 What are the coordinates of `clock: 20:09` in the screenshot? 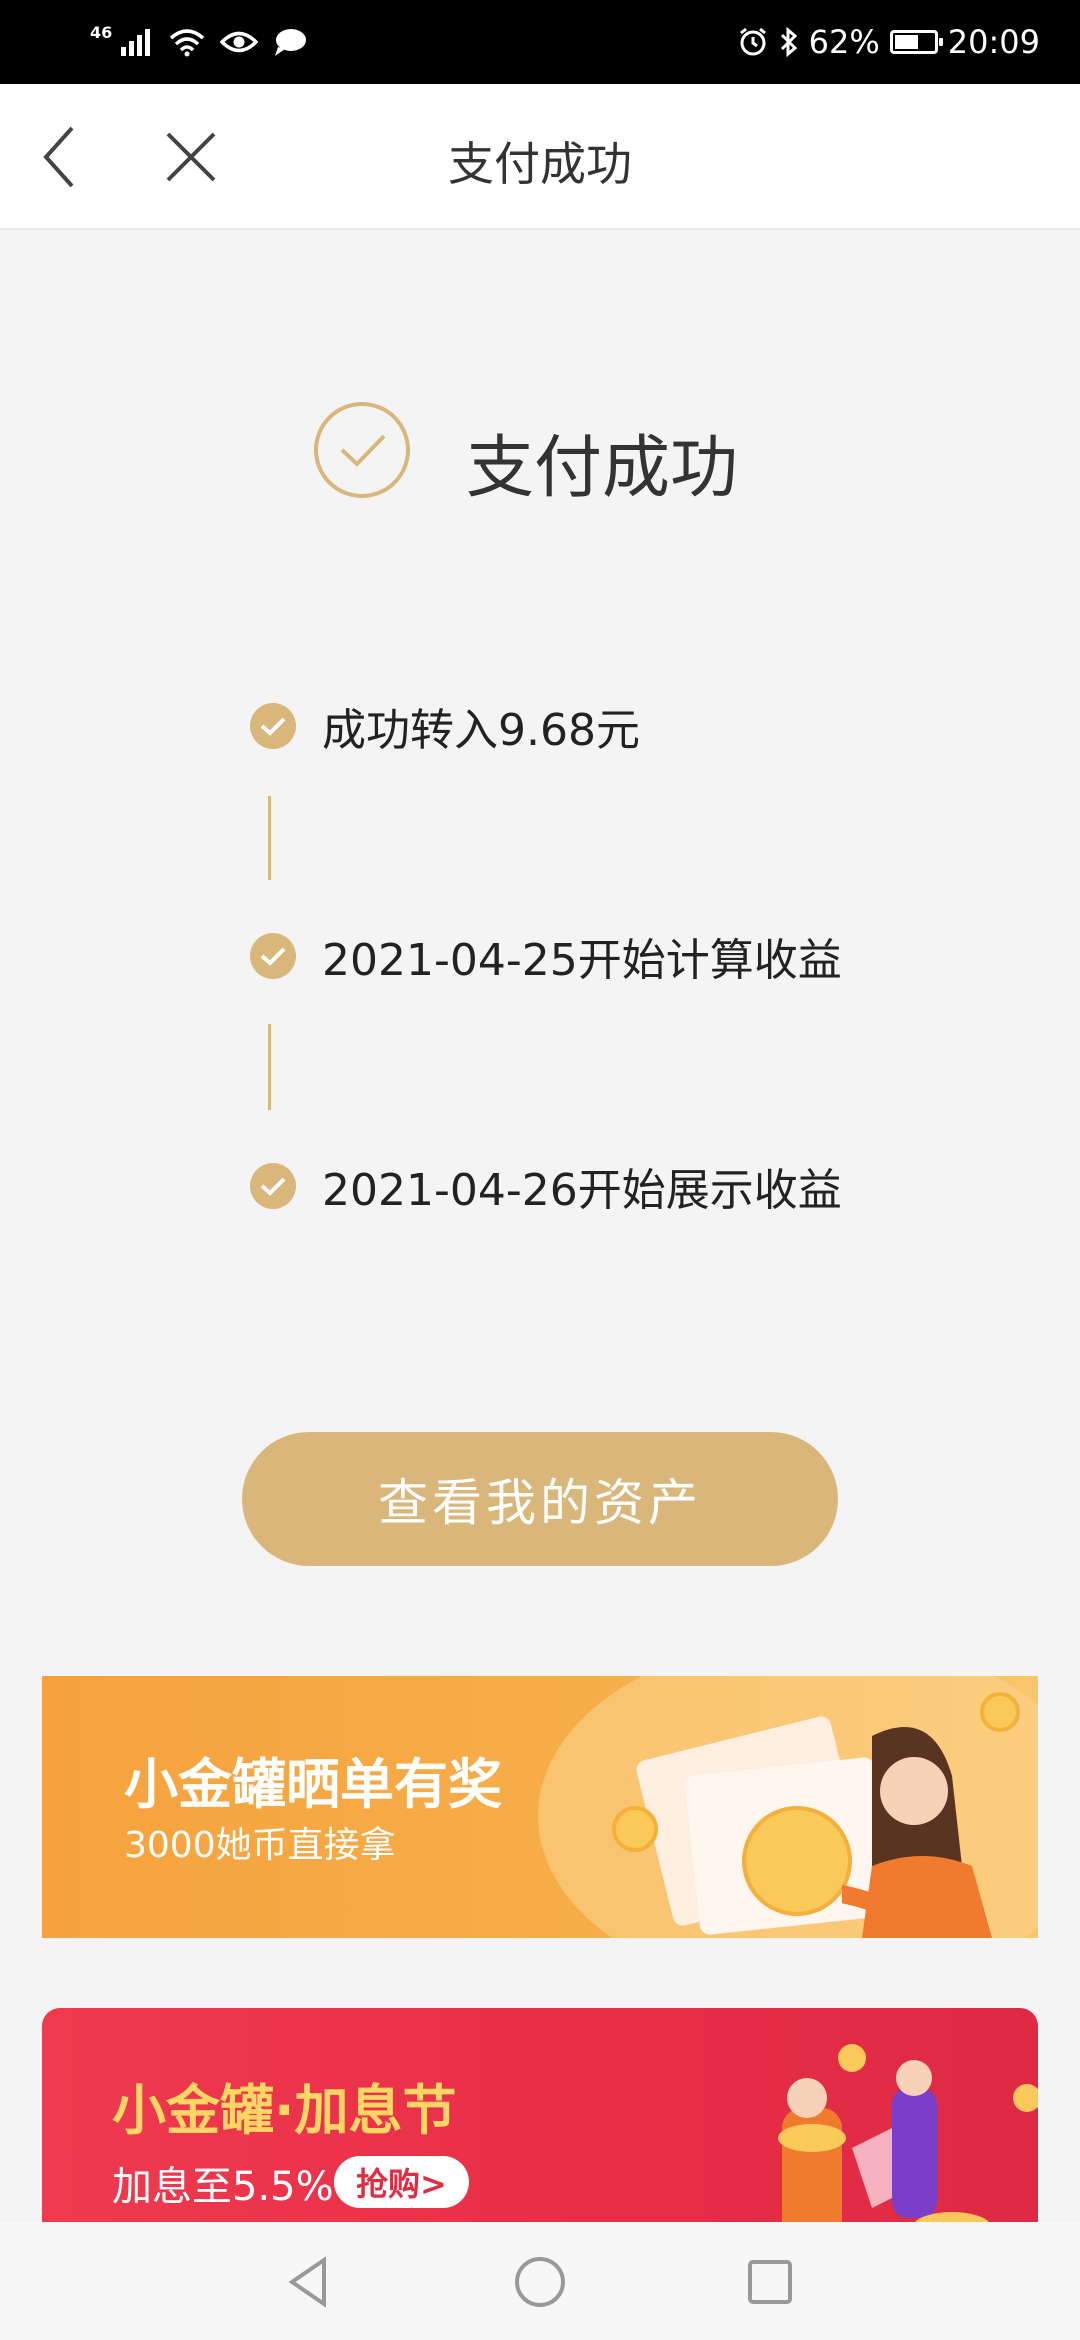 It's located at (993, 42).